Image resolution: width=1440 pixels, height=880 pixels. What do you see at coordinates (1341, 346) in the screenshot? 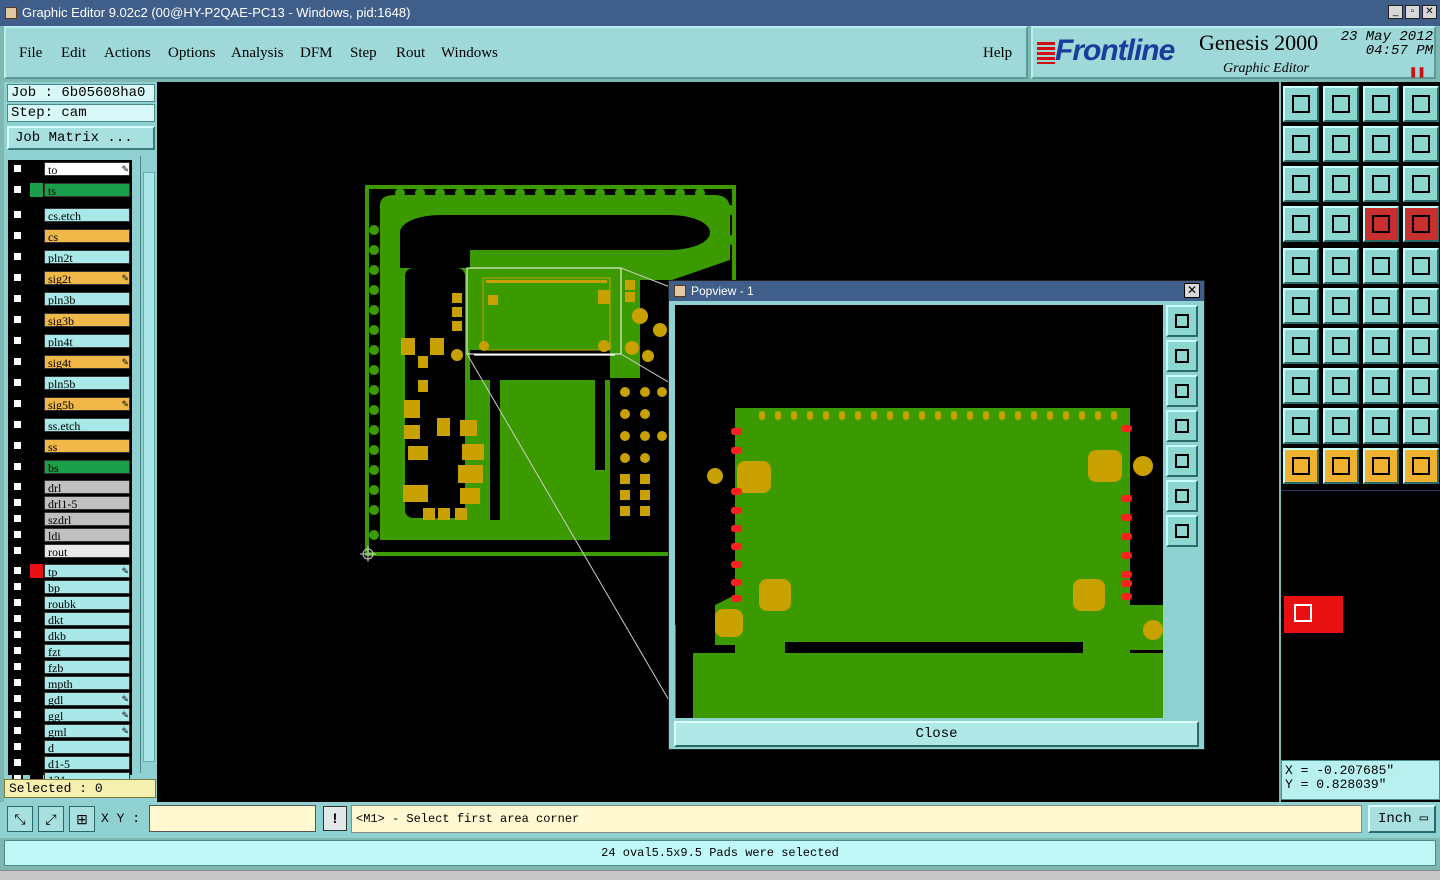
I see `edit-line-icon` at bounding box center [1341, 346].